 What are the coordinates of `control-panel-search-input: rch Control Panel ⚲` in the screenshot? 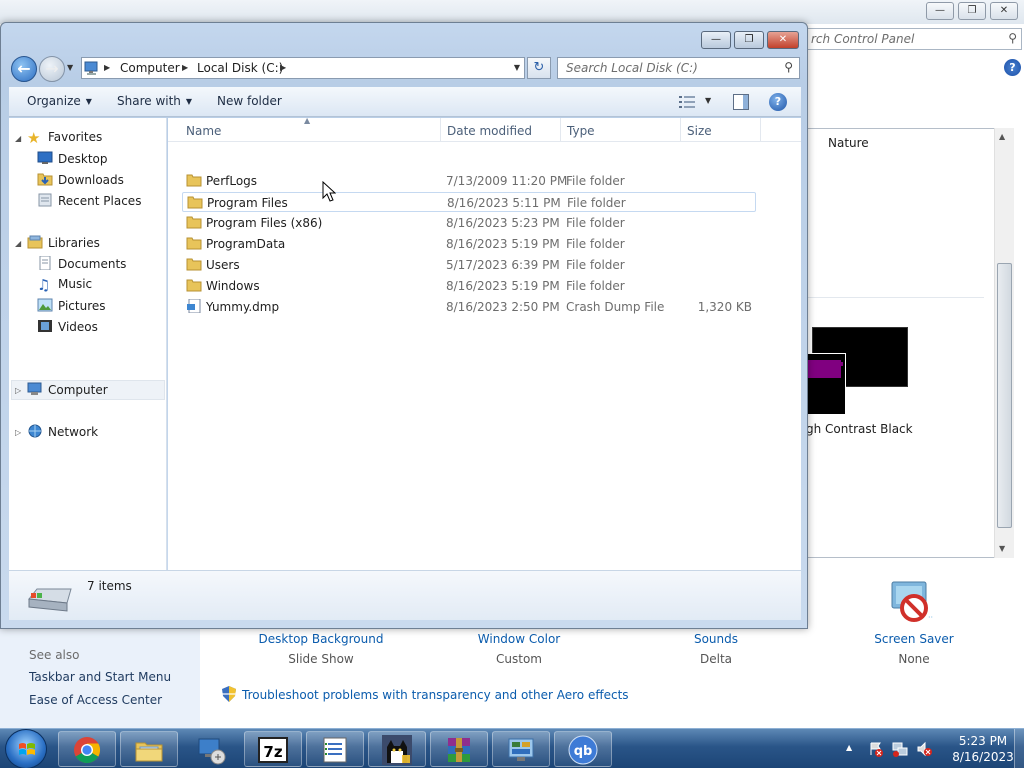 It's located at (914, 39).